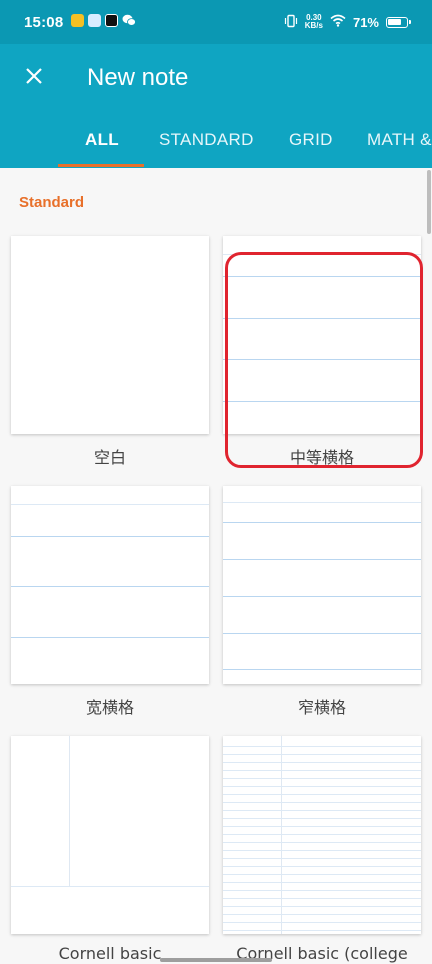 The image size is (432, 964). I want to click on vibrate-icon, so click(291, 22).